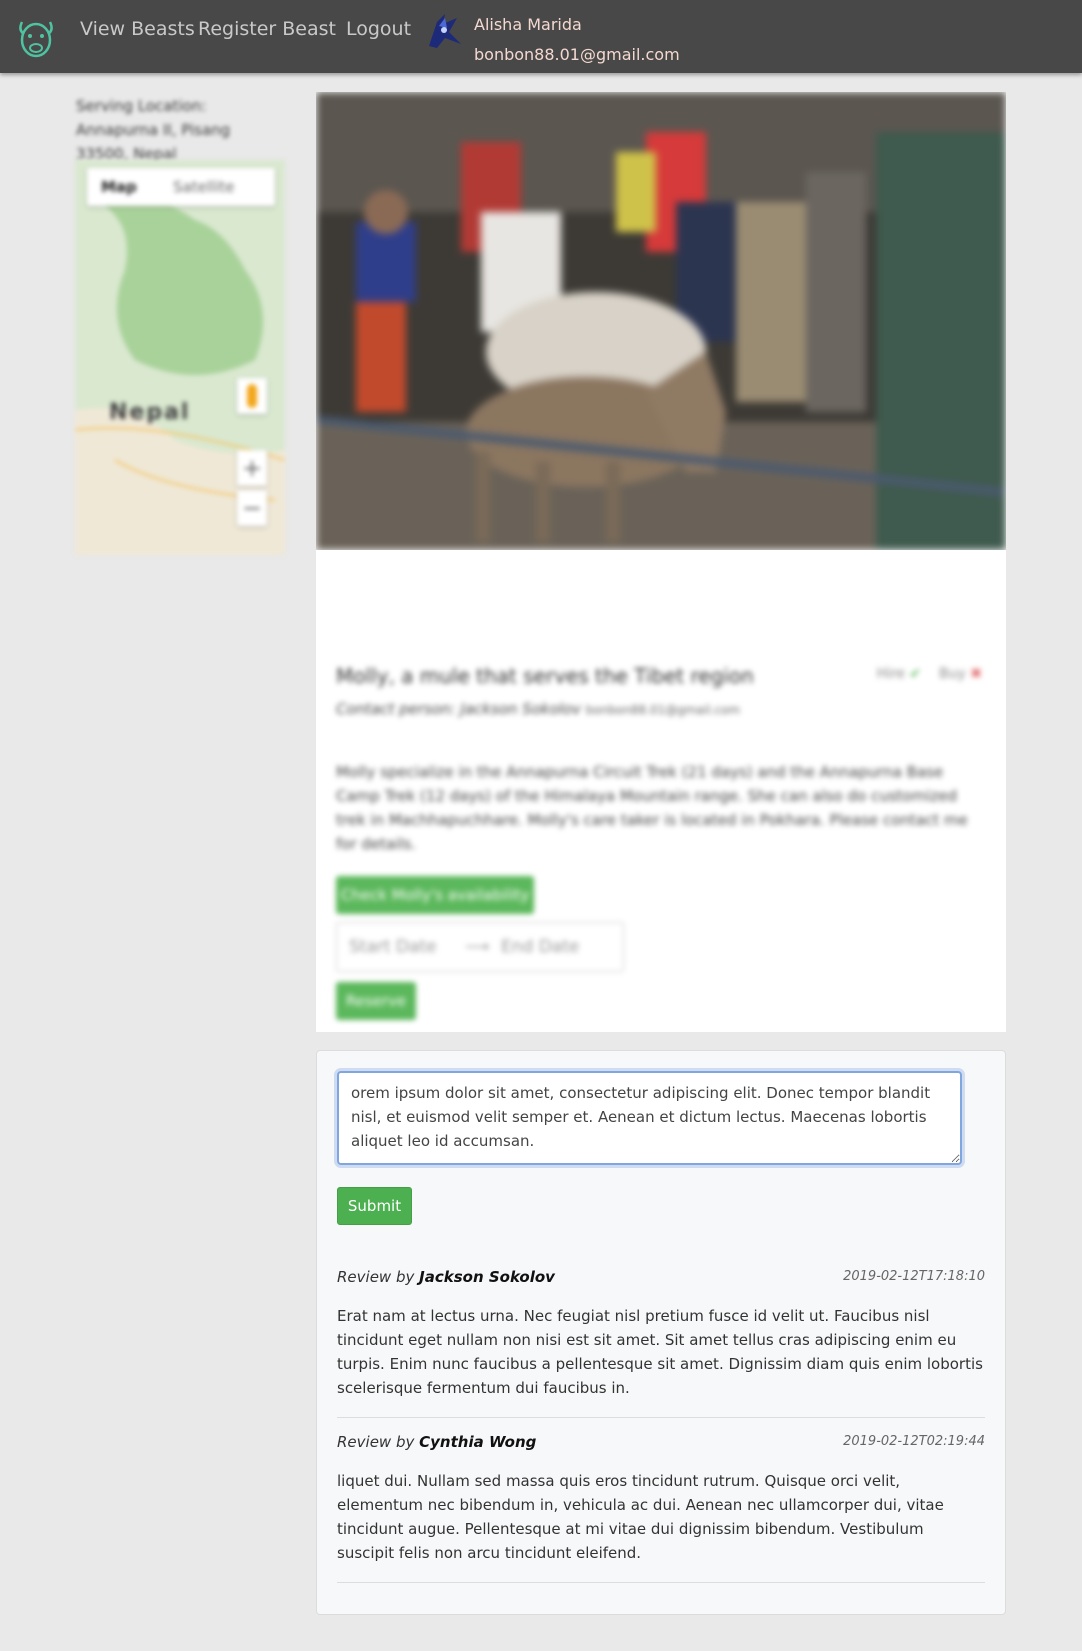  Describe the element at coordinates (137, 29) in the screenshot. I see `nav-view-beasts: View Beasts` at that location.